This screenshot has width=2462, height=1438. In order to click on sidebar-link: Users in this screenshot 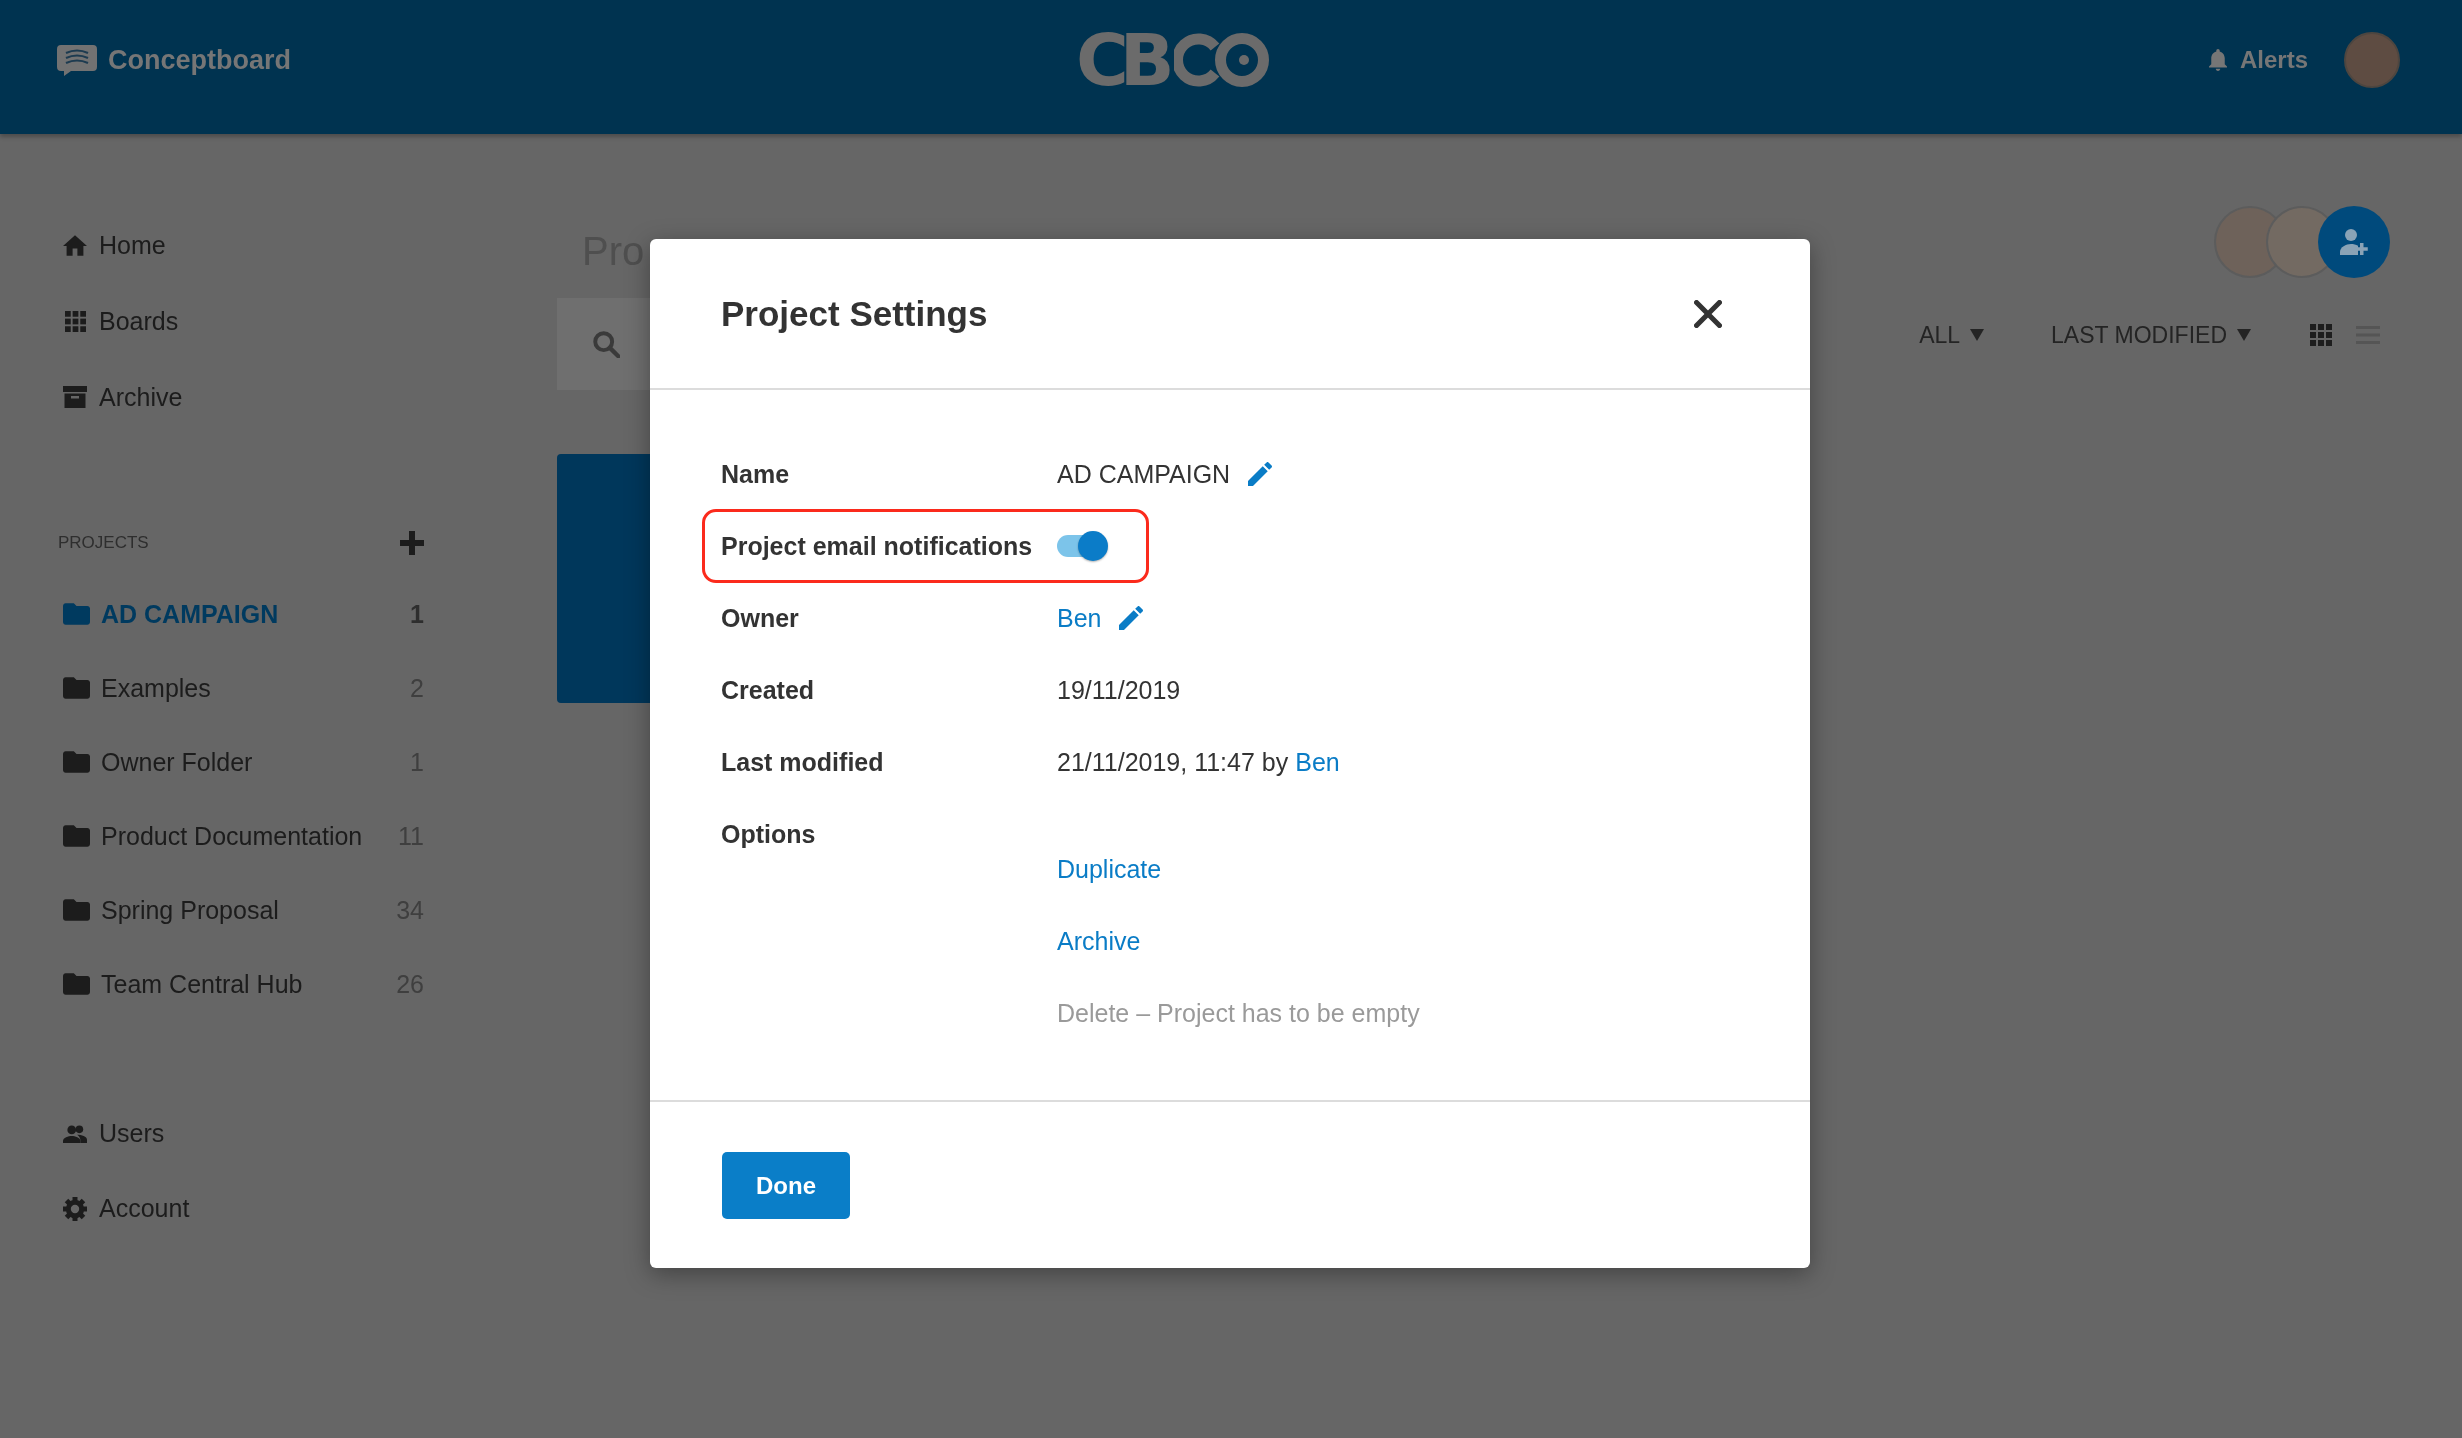, I will do `click(241, 1133)`.